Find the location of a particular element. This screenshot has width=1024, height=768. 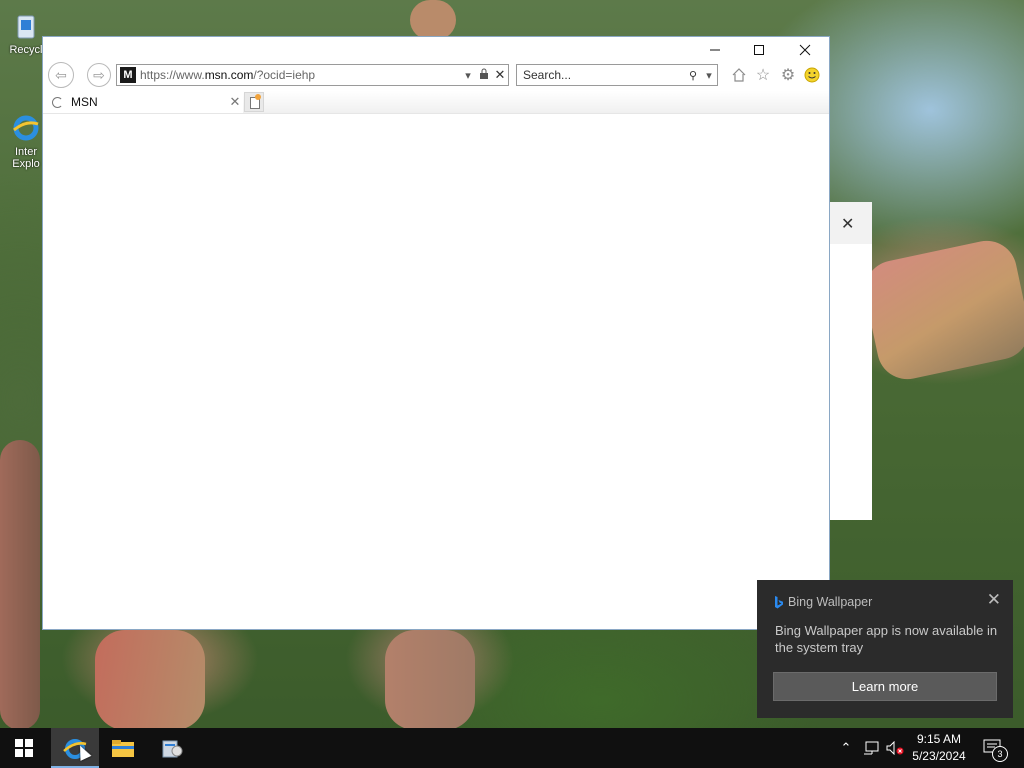

background-window-header: ✕ is located at coordinates (850, 223).